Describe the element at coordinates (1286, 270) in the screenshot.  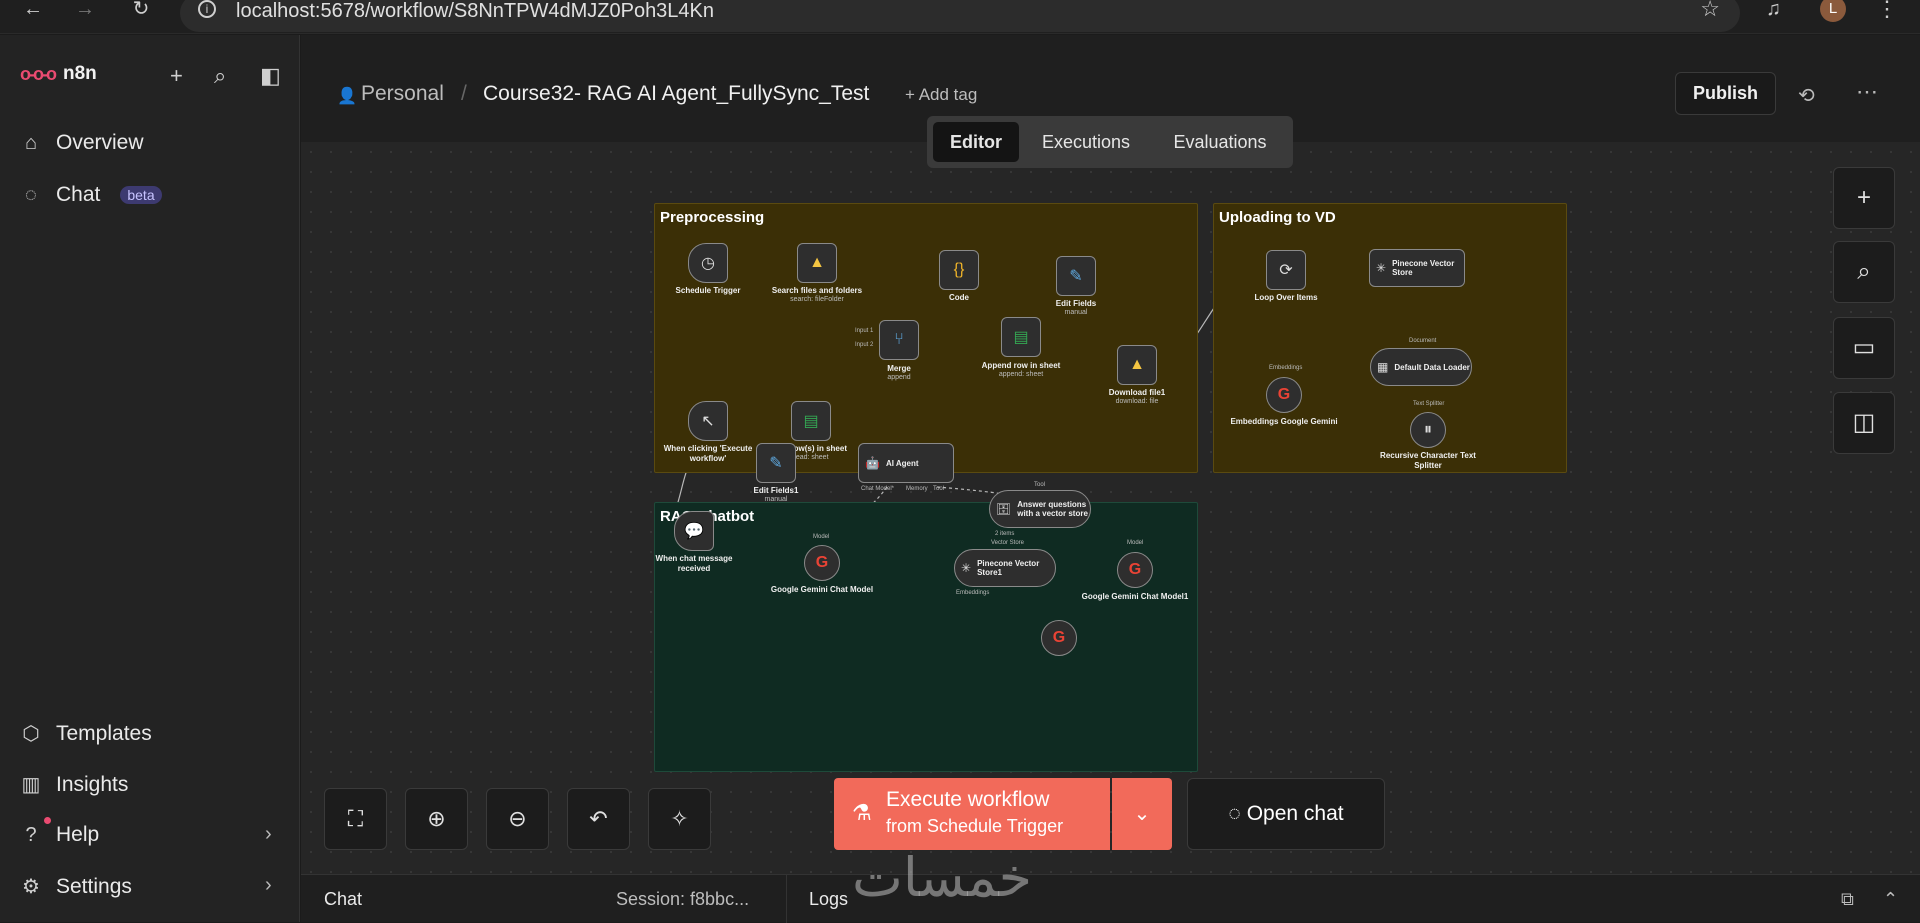
I see `loop-over-items-node: ⟳` at that location.